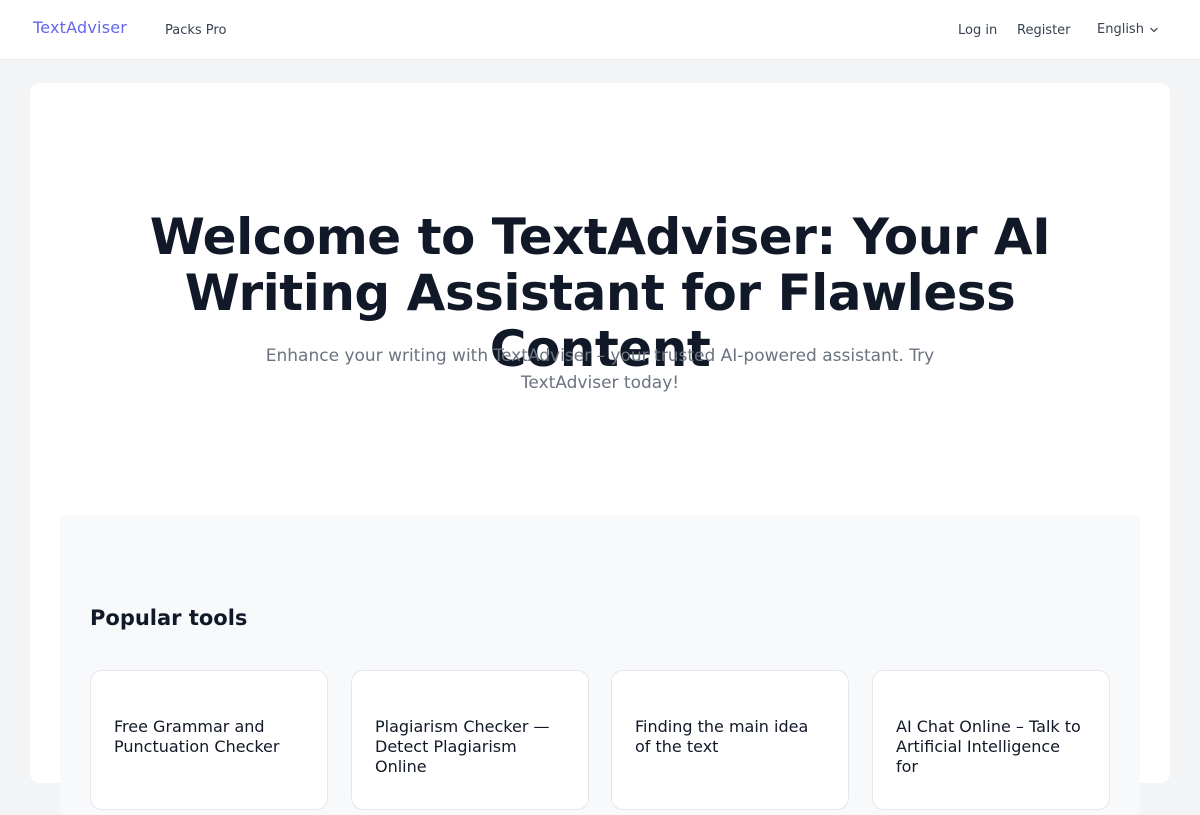  Describe the element at coordinates (80, 27) in the screenshot. I see `logo: TextAdviser` at that location.